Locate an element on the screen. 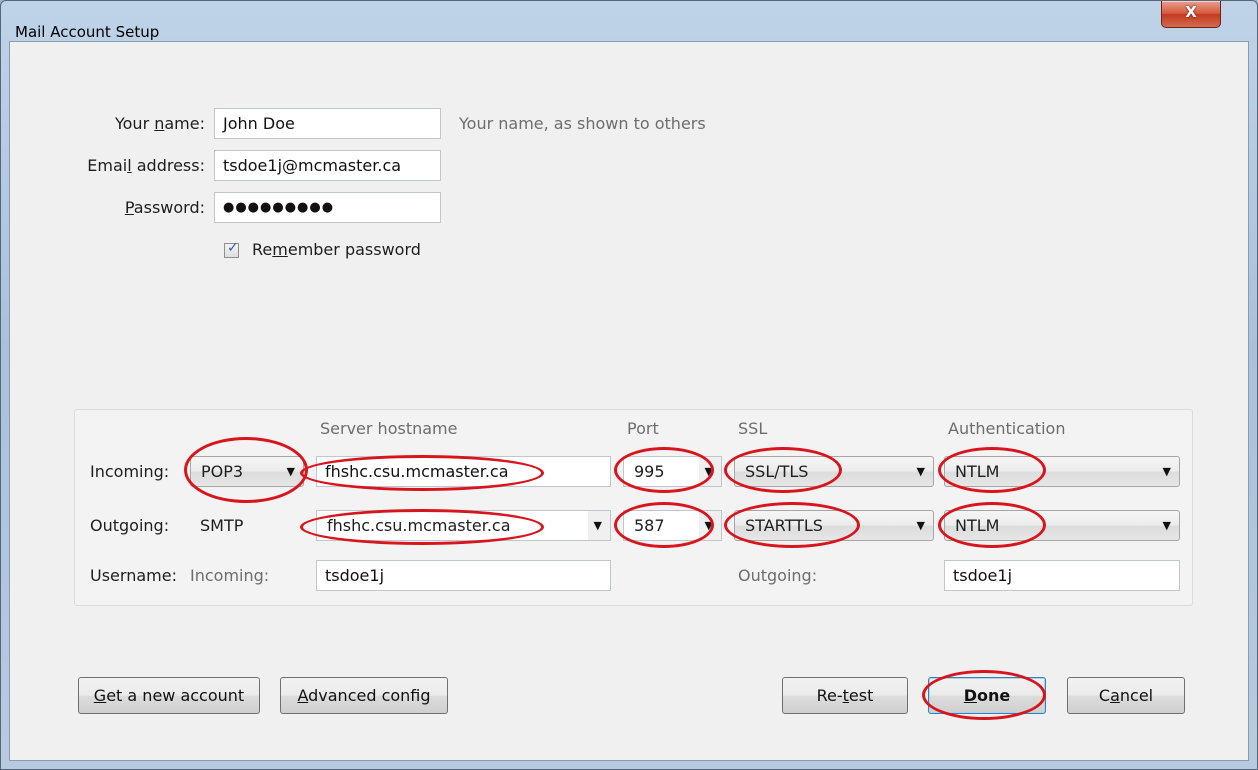  header-port: Port is located at coordinates (643, 428).